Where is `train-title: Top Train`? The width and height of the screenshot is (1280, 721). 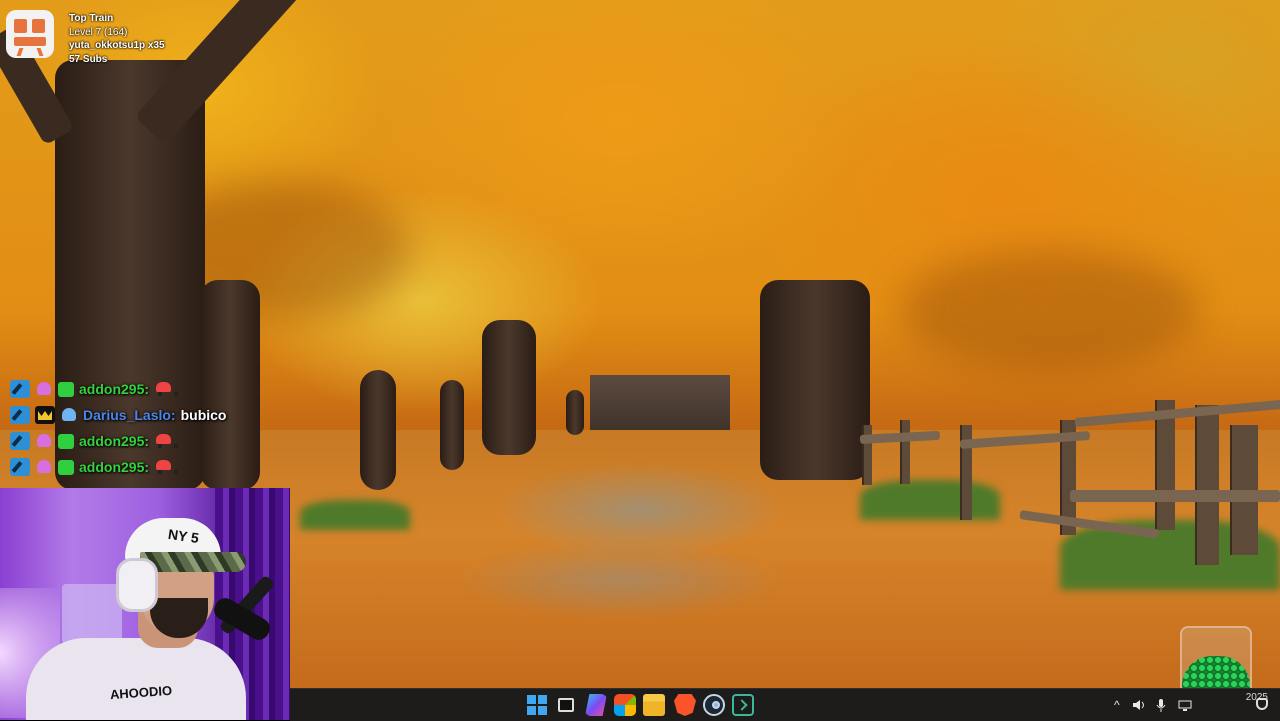 train-title: Top Train is located at coordinates (91, 18).